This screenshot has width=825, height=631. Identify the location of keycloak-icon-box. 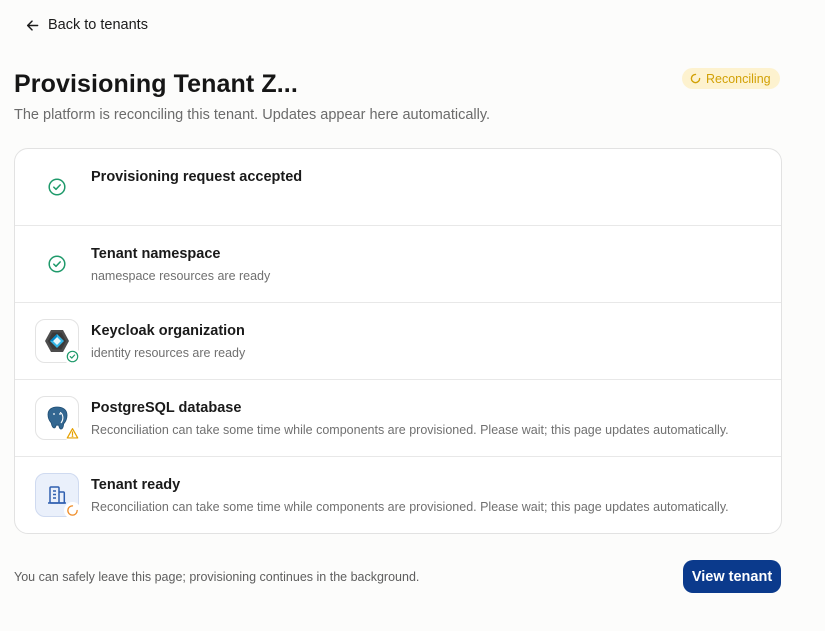
(58, 342).